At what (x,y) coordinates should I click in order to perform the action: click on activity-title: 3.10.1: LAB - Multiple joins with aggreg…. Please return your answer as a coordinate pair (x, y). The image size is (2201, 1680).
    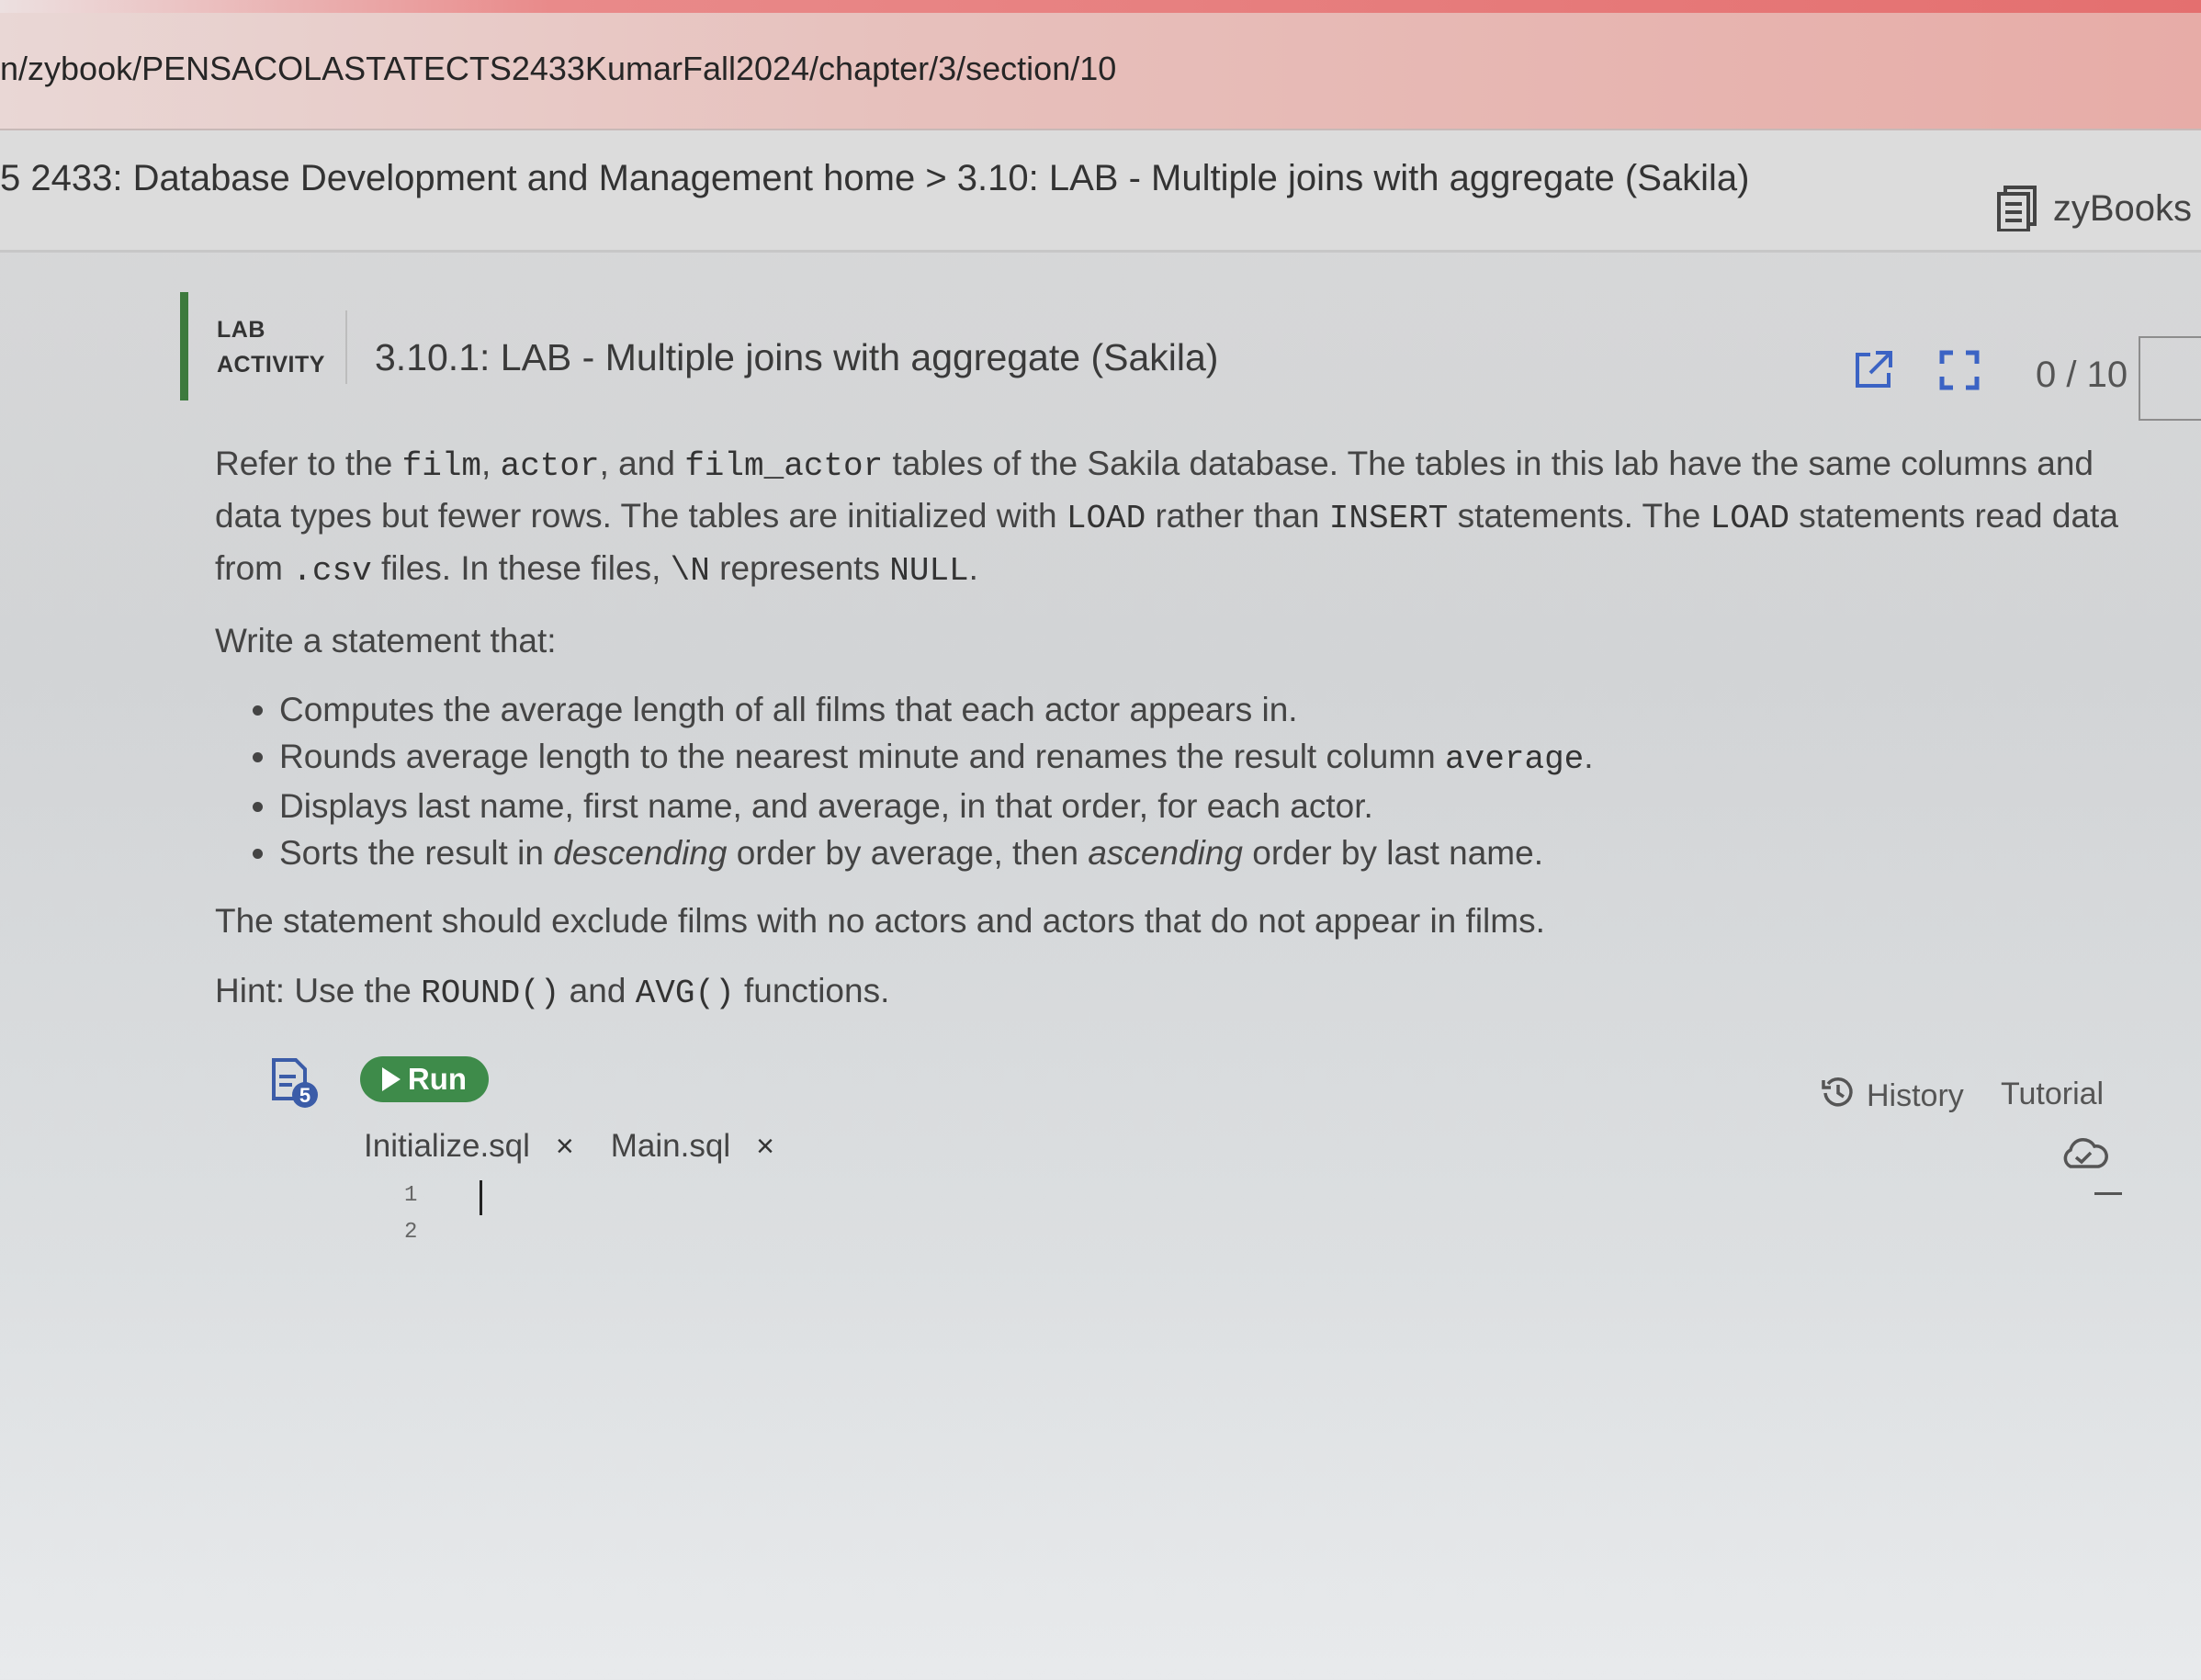
    Looking at the image, I should click on (797, 357).